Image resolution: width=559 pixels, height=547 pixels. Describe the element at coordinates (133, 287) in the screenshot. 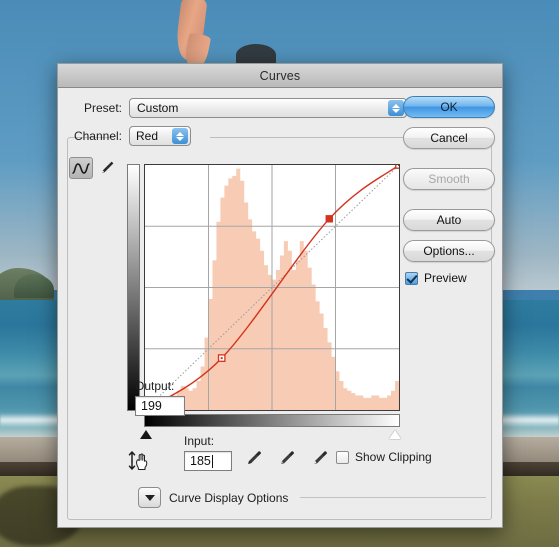

I see `output-gradient-bar` at that location.